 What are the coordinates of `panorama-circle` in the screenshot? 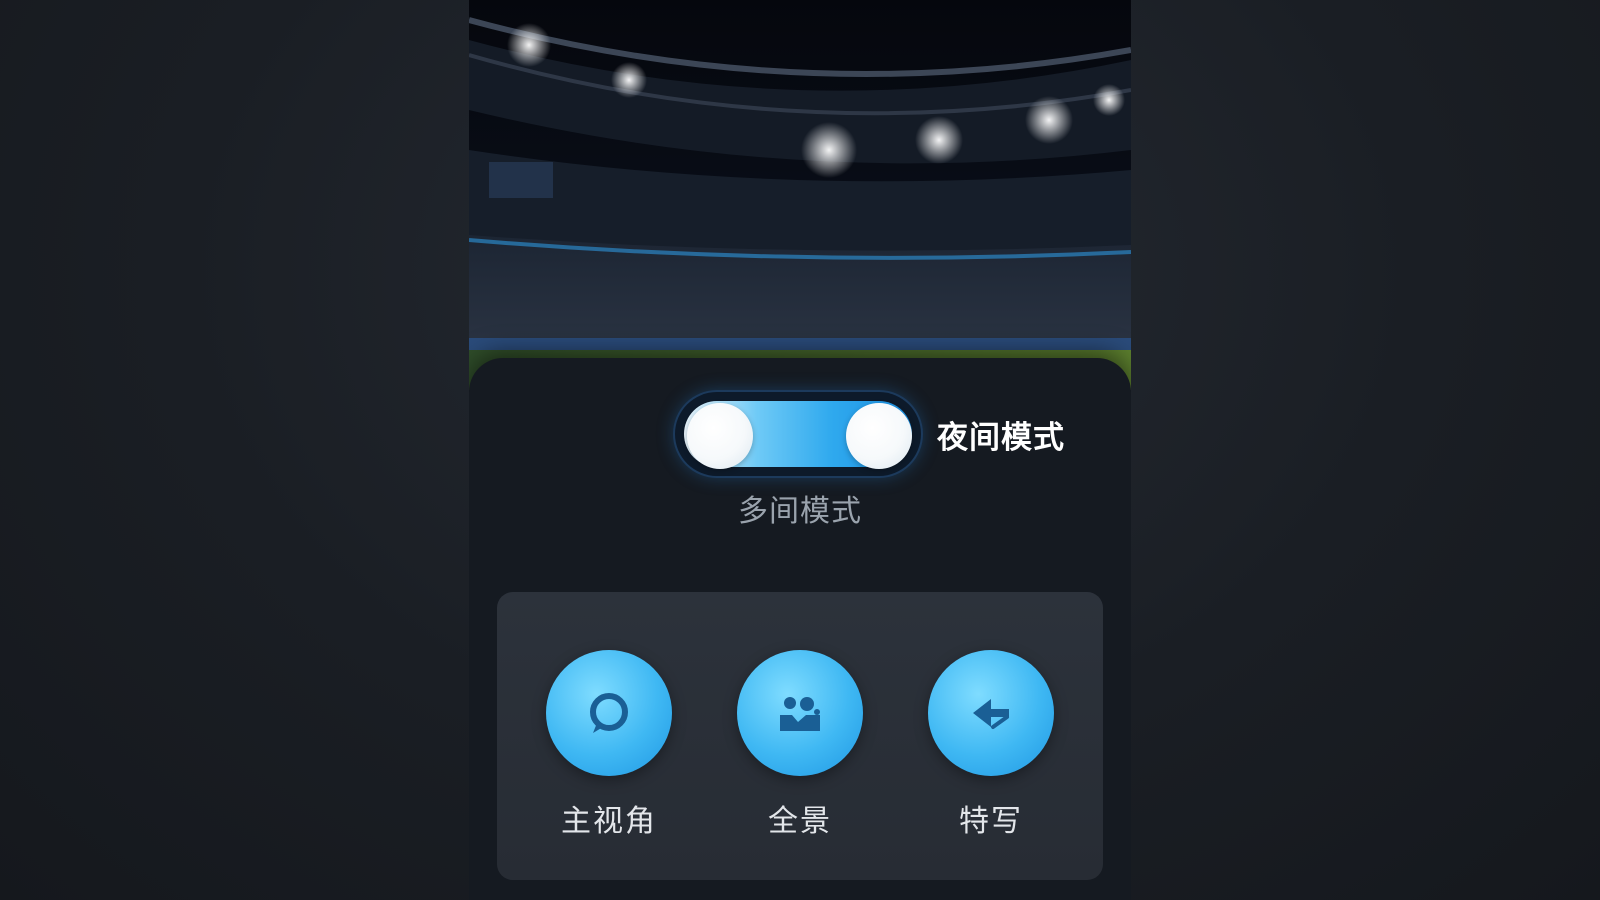 It's located at (800, 713).